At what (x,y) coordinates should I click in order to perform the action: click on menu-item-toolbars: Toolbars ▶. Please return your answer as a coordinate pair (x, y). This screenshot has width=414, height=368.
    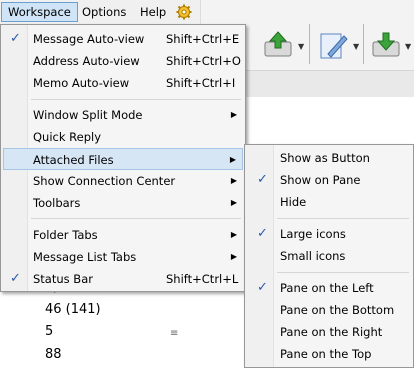
    Looking at the image, I should click on (123, 203).